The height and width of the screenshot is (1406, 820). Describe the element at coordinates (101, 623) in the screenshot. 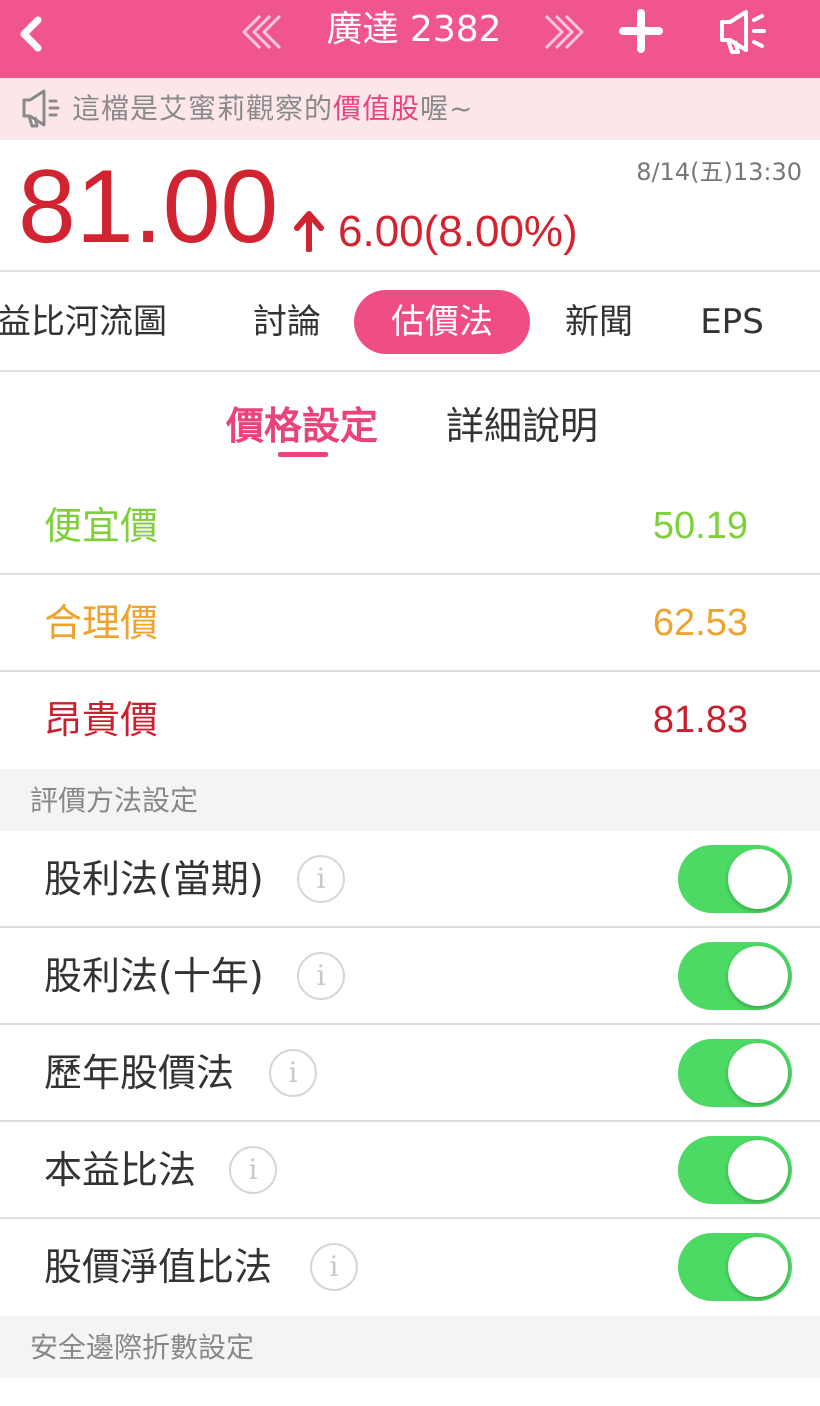

I see `fair-price-label: 合理價` at that location.